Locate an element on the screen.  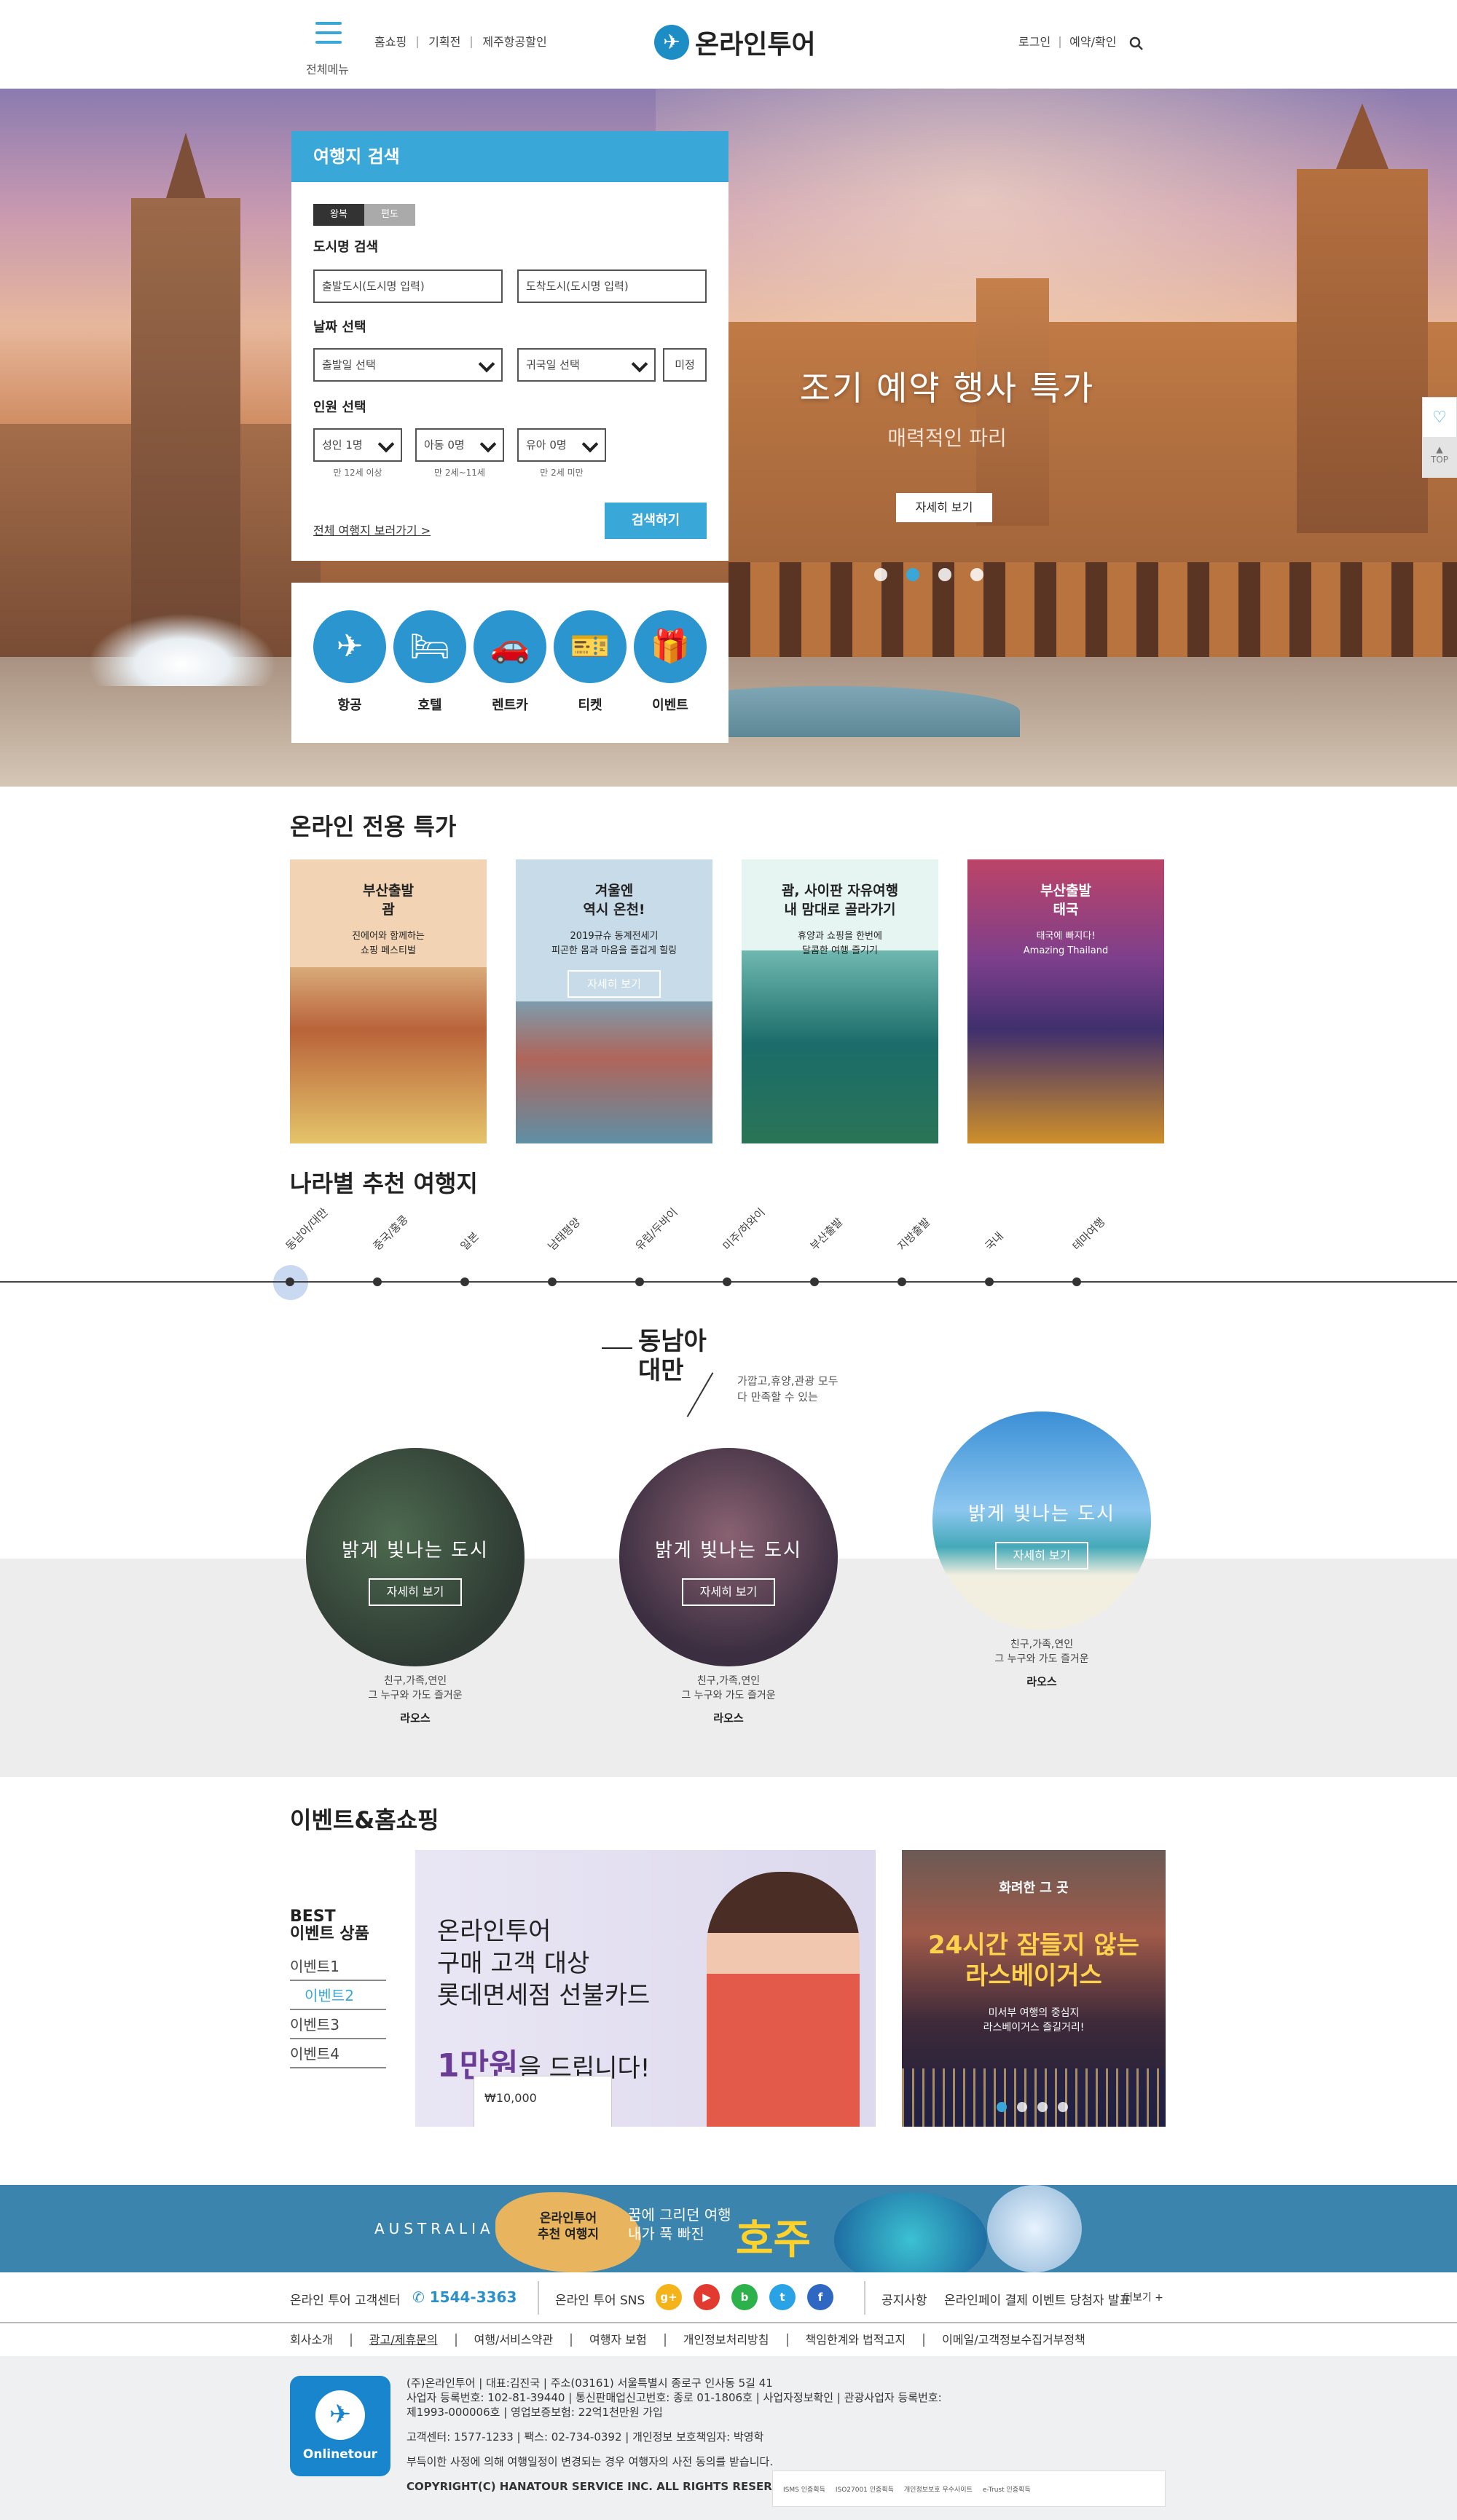
search-icon is located at coordinates (1136, 43).